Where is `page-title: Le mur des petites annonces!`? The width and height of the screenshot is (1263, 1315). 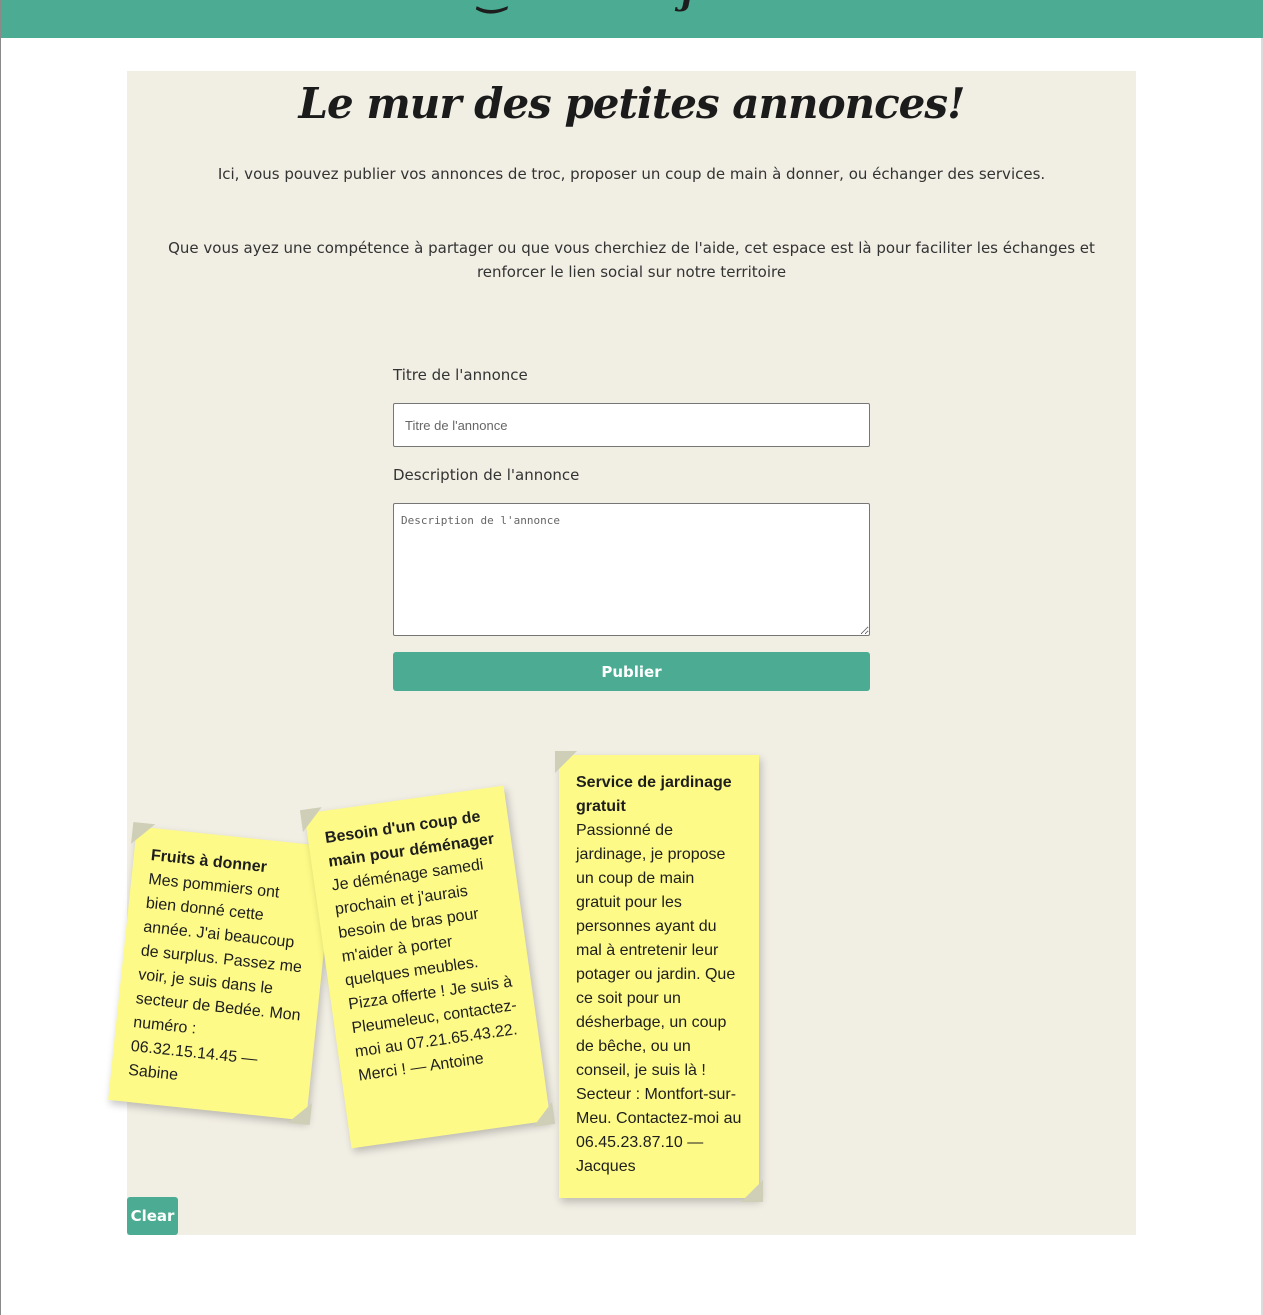 page-title: Le mur des petites annonces! is located at coordinates (631, 103).